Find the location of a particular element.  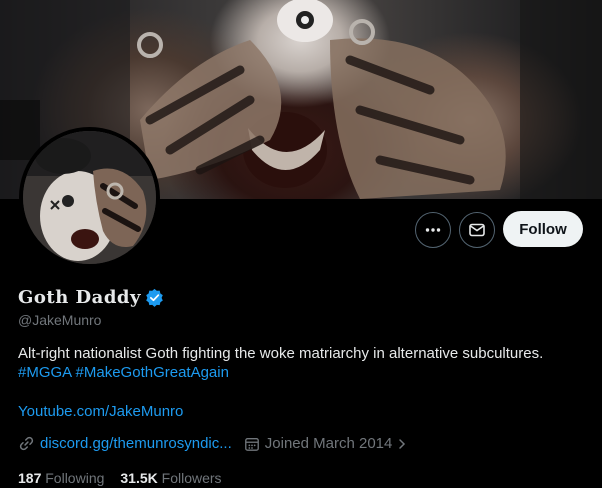

follow-button: Follow is located at coordinates (543, 229).